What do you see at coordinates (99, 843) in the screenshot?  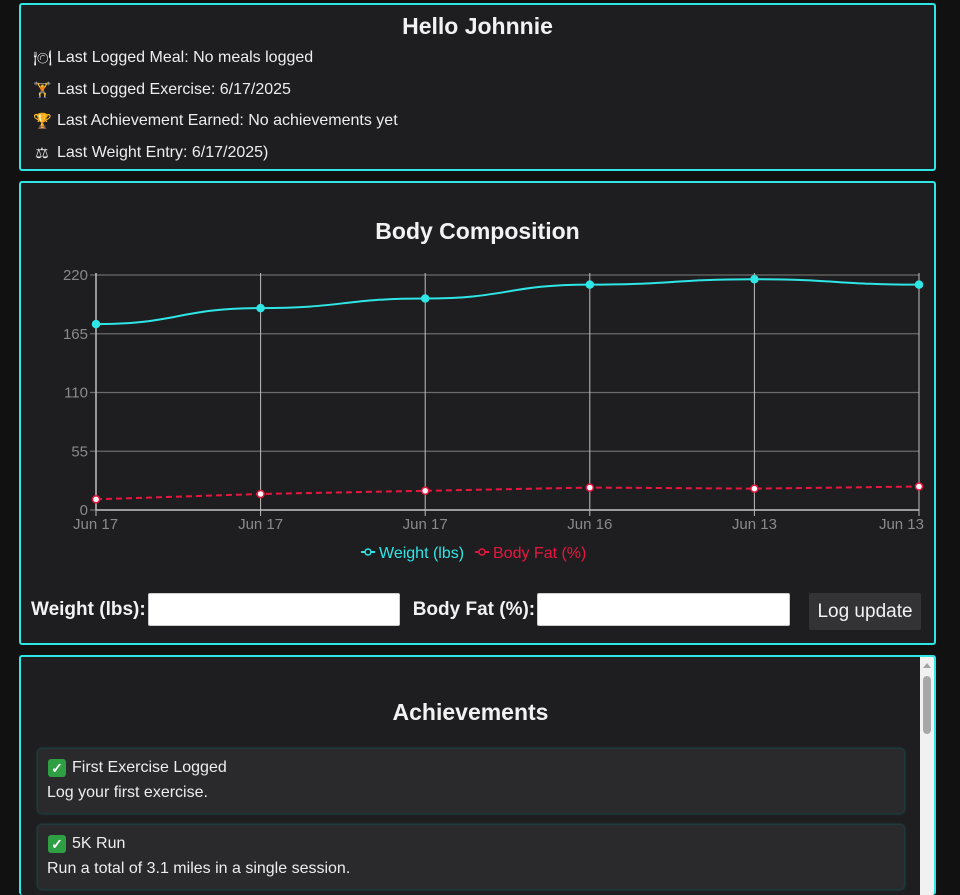 I see `achievement-title: 5K Run` at bounding box center [99, 843].